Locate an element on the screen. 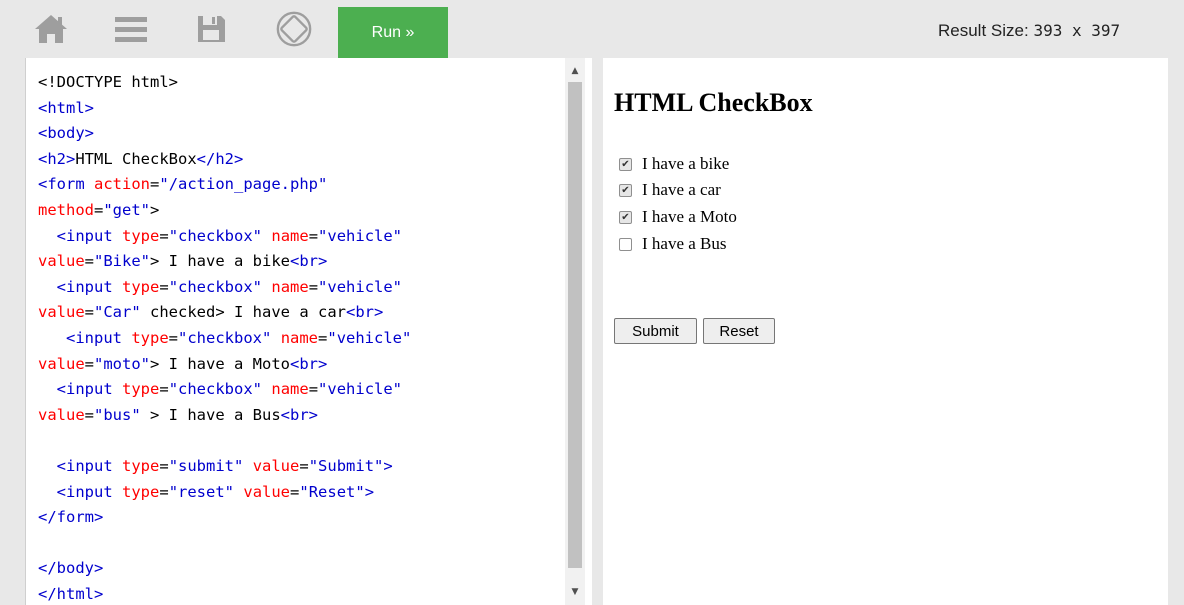 Image resolution: width=1184 pixels, height=605 pixels. result-size: Result Size: 393 x 397 is located at coordinates (1029, 31).